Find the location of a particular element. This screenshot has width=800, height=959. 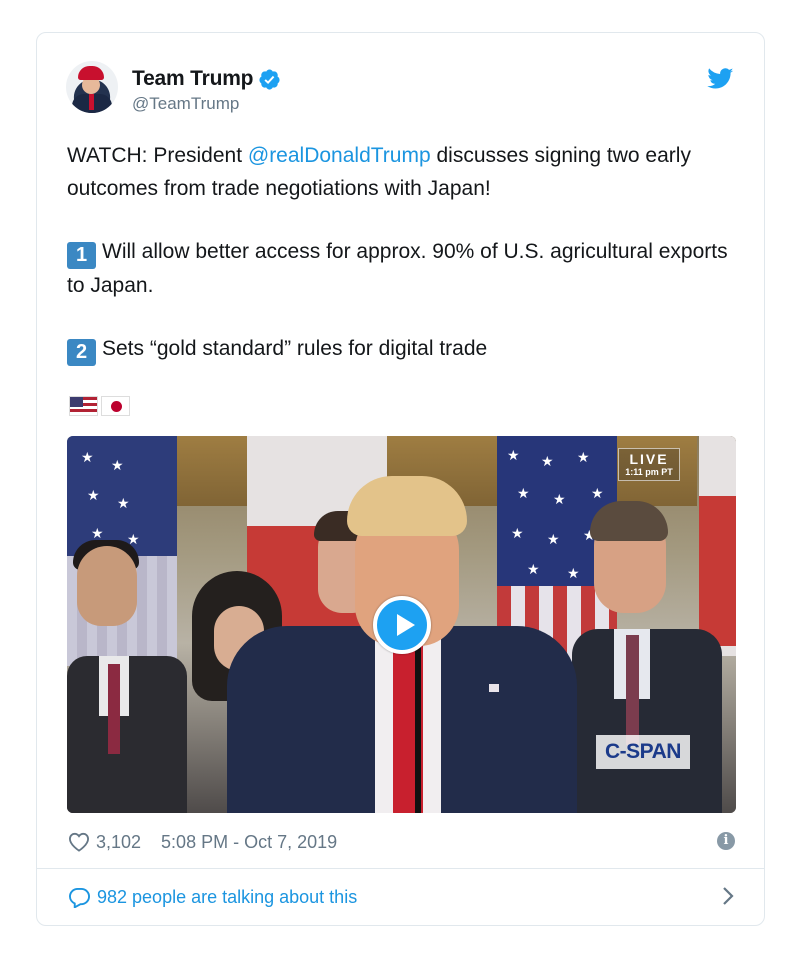

avatar is located at coordinates (92, 87).